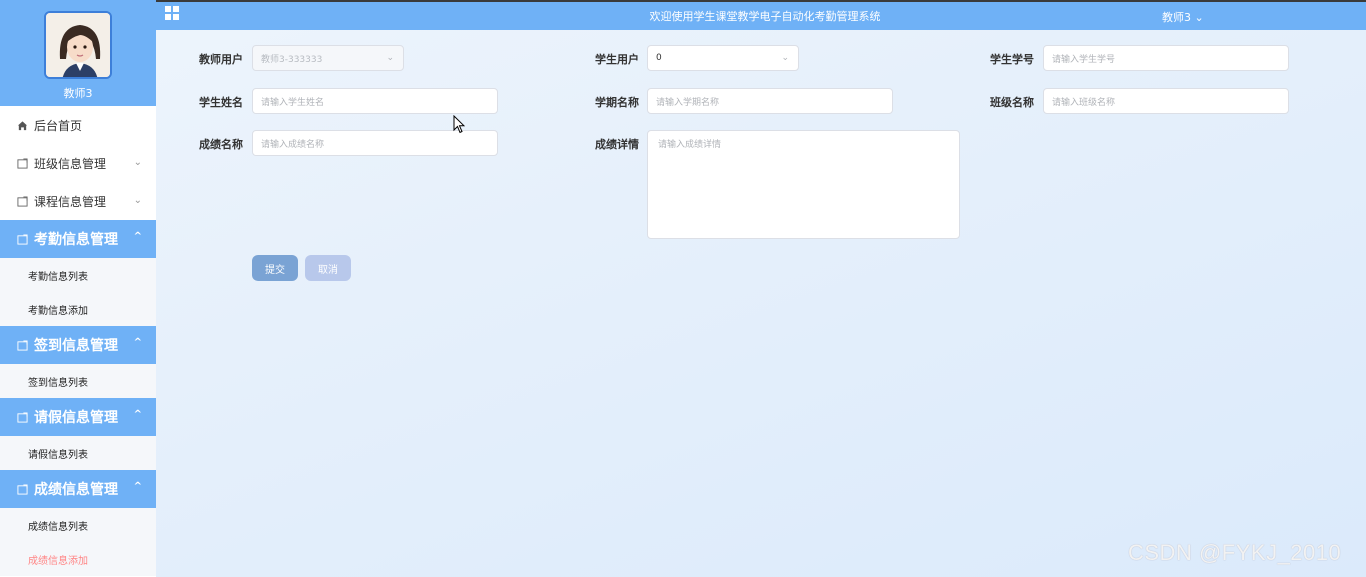 This screenshot has height=577, width=1366. What do you see at coordinates (617, 59) in the screenshot?
I see `label-student-user: 学生用户` at bounding box center [617, 59].